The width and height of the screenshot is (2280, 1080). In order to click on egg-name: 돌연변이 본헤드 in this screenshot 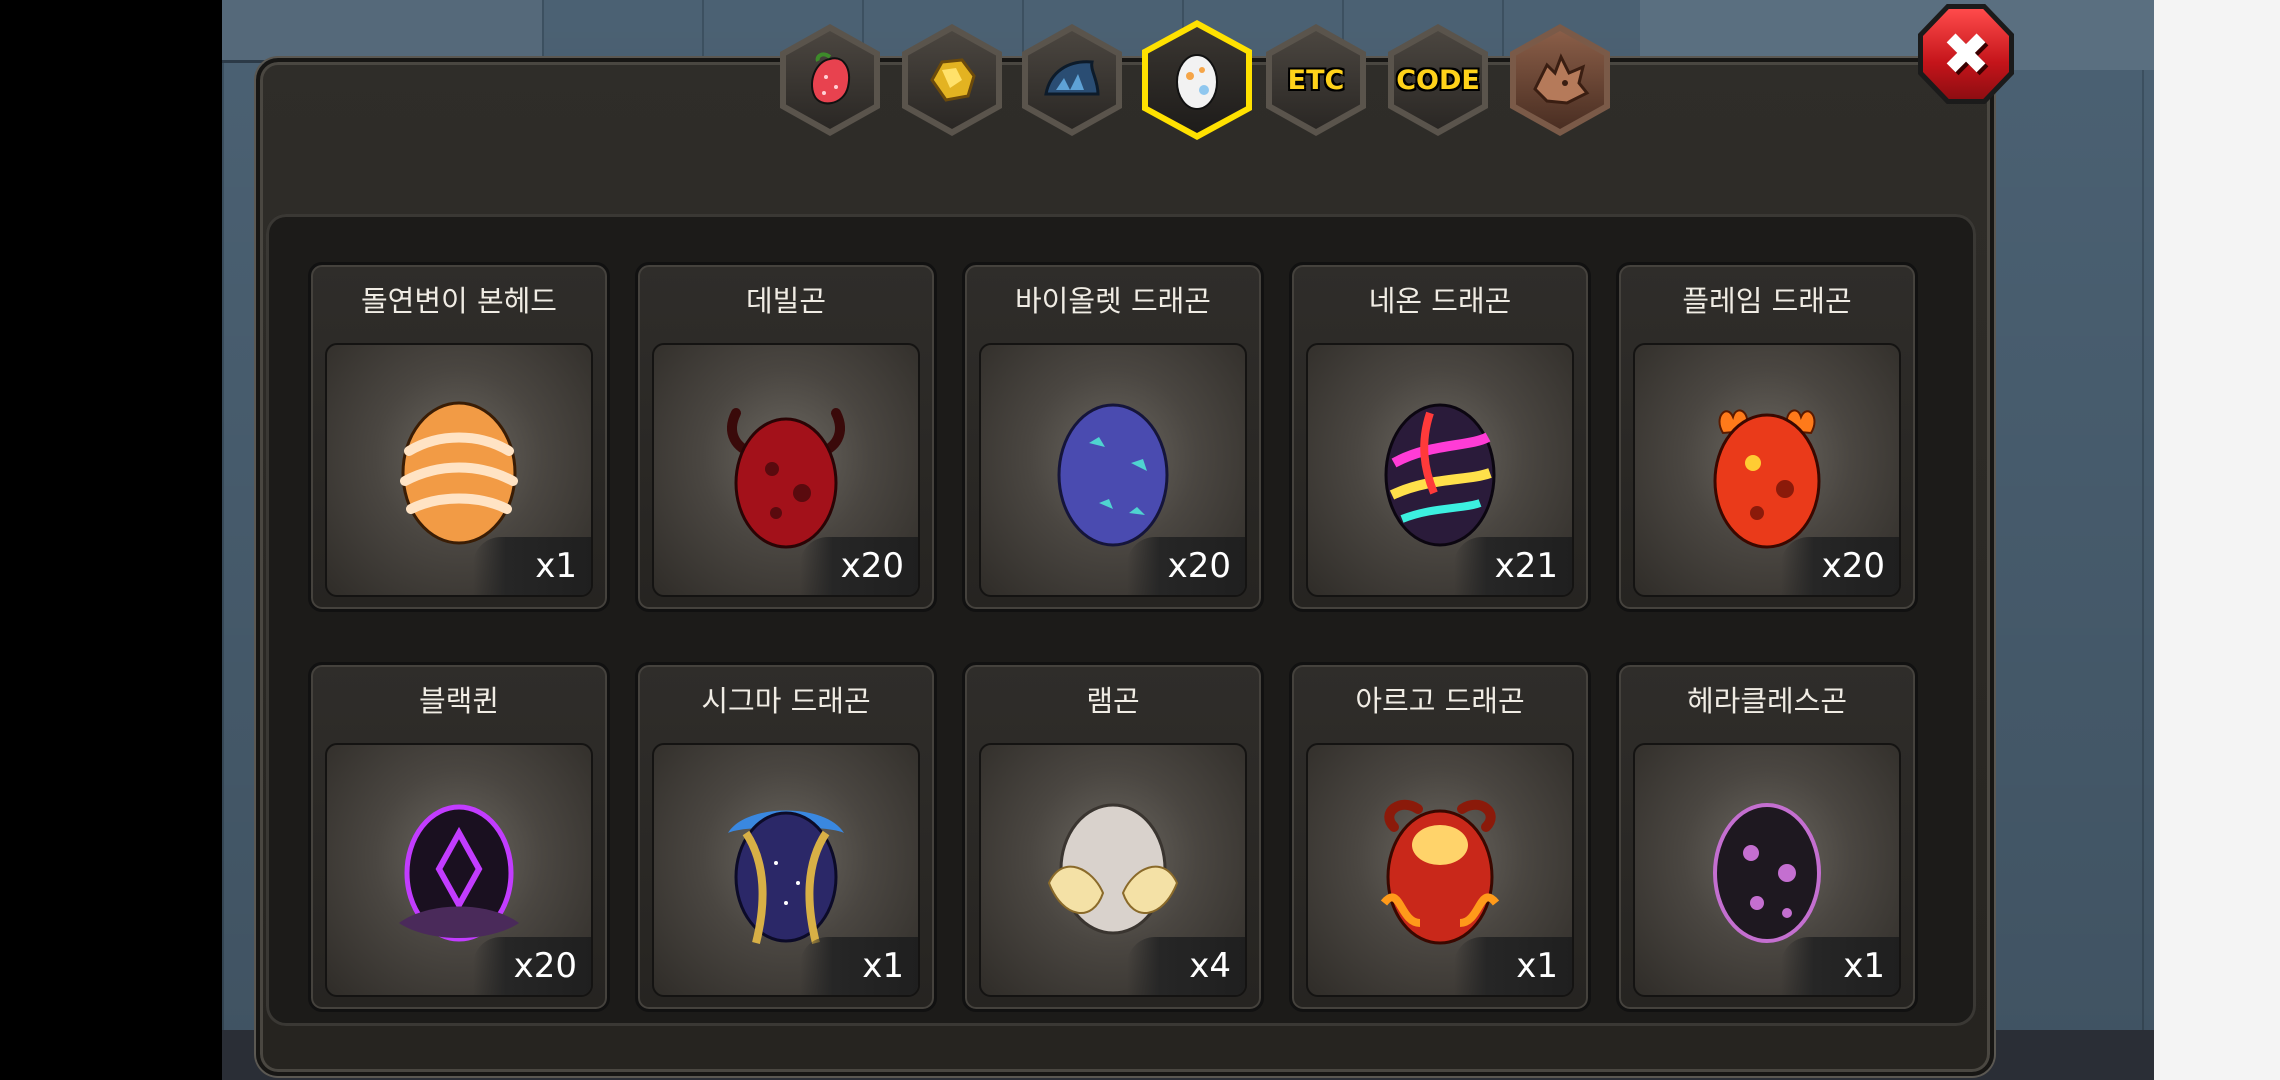, I will do `click(459, 301)`.